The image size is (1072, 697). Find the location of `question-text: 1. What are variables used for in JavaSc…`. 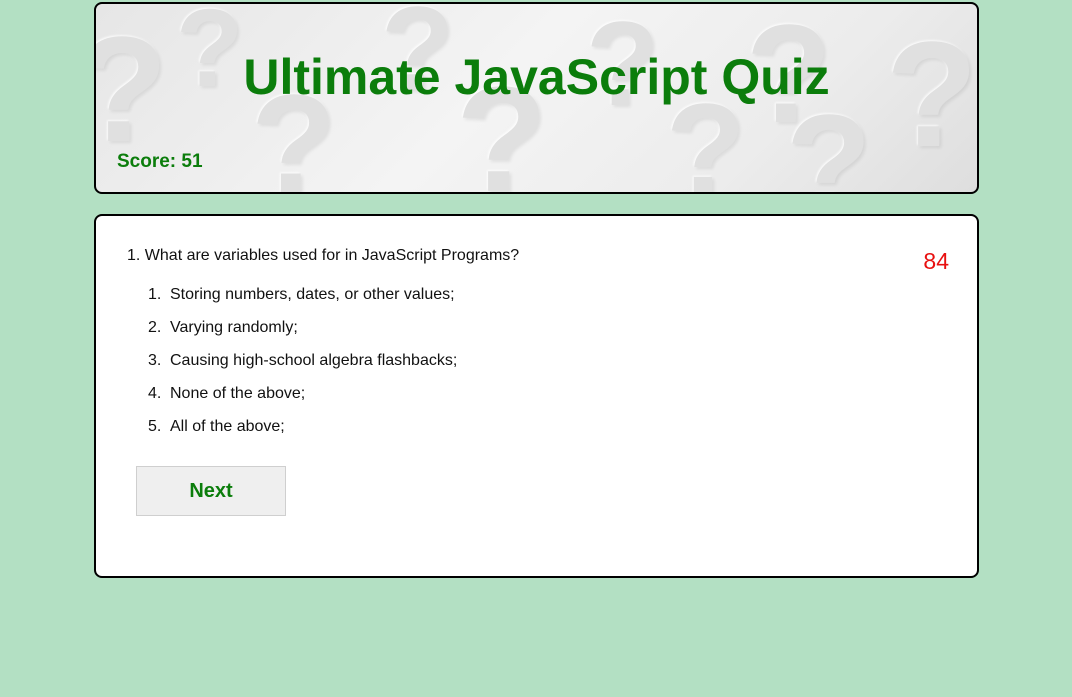

question-text: 1. What are variables used for in JavaSc… is located at coordinates (323, 255).